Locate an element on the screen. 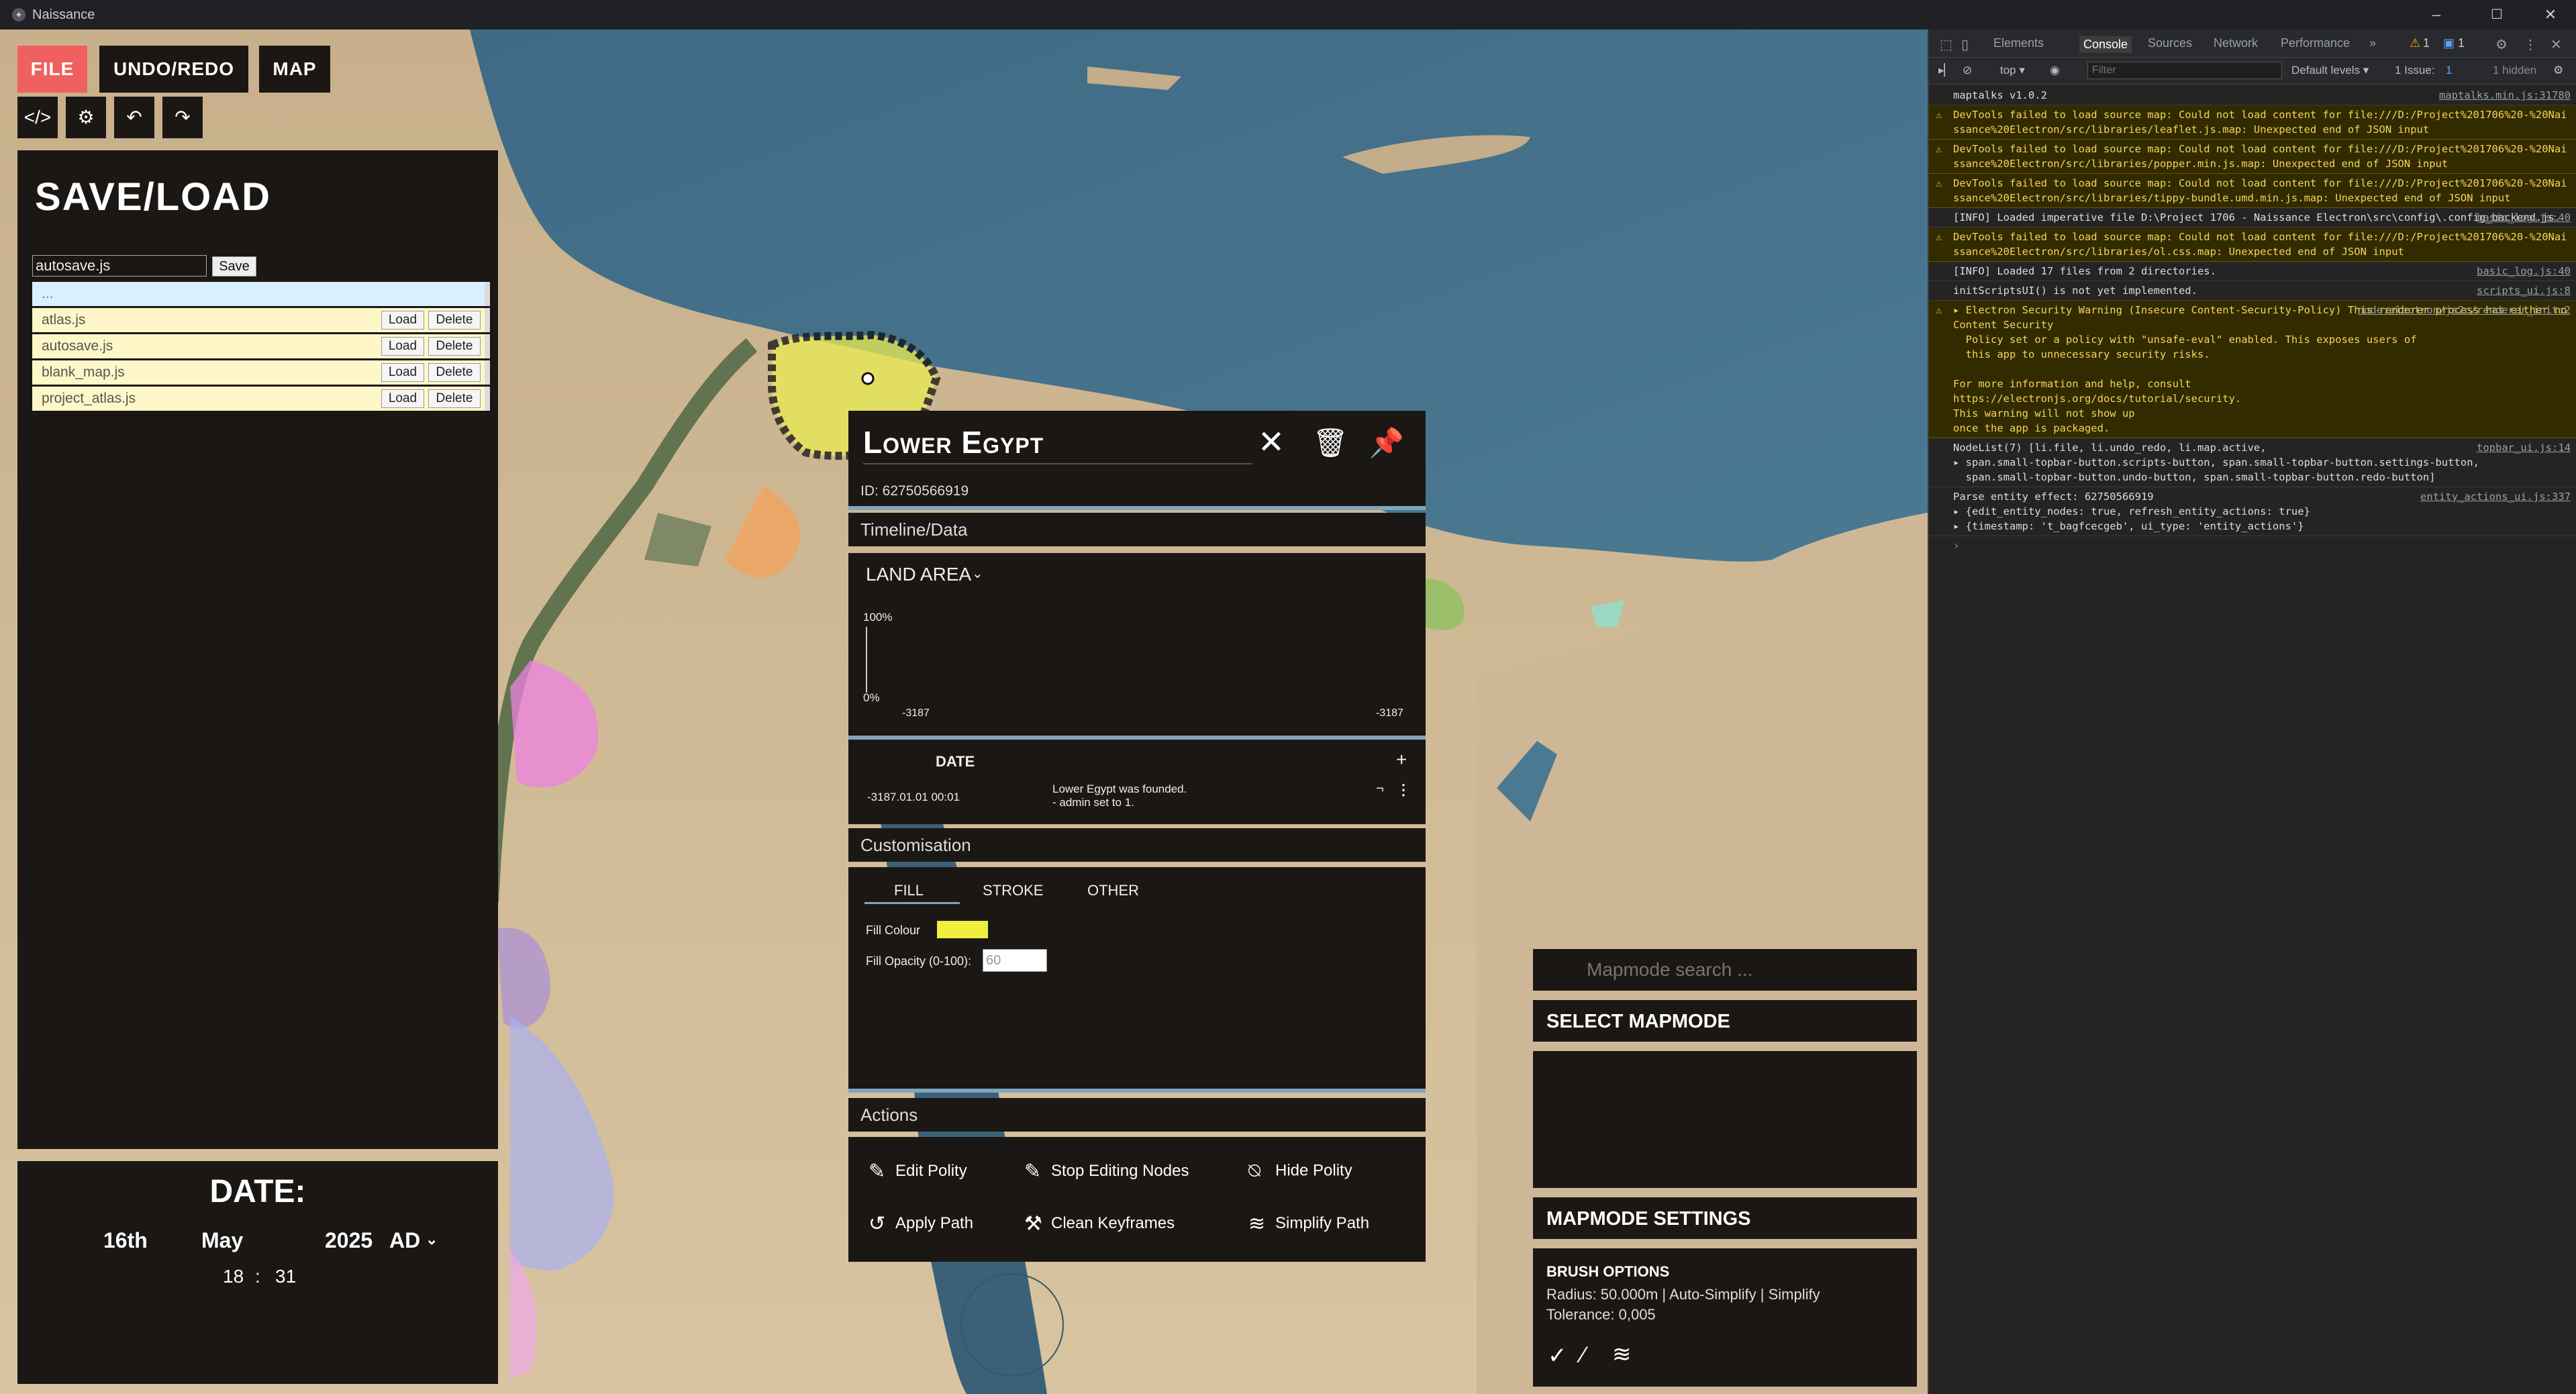 This screenshot has height=1394, width=2576. redo-icon: ↷ is located at coordinates (182, 117).